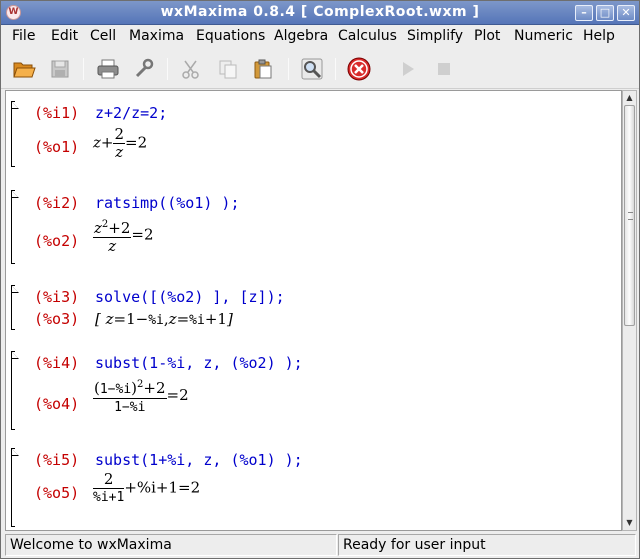  Describe the element at coordinates (408, 69) in the screenshot. I see `continue-icon` at that location.